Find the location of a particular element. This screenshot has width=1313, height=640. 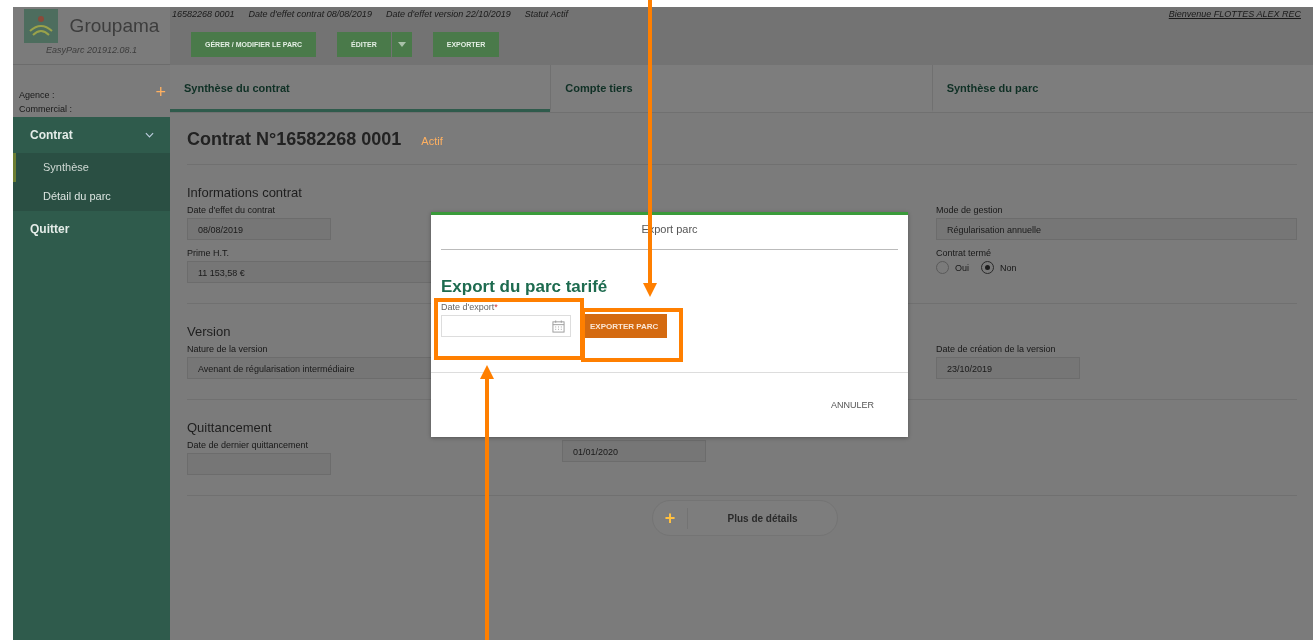

cancel-button: ANNULER is located at coordinates (852, 405).